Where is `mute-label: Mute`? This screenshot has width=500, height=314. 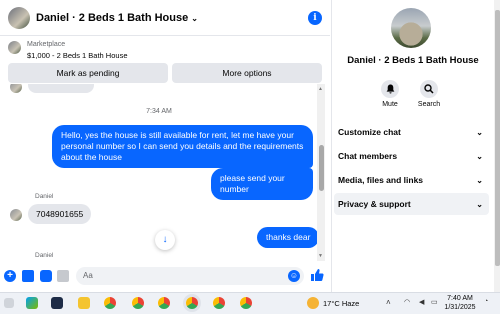
mute-label: Mute is located at coordinates (390, 104).